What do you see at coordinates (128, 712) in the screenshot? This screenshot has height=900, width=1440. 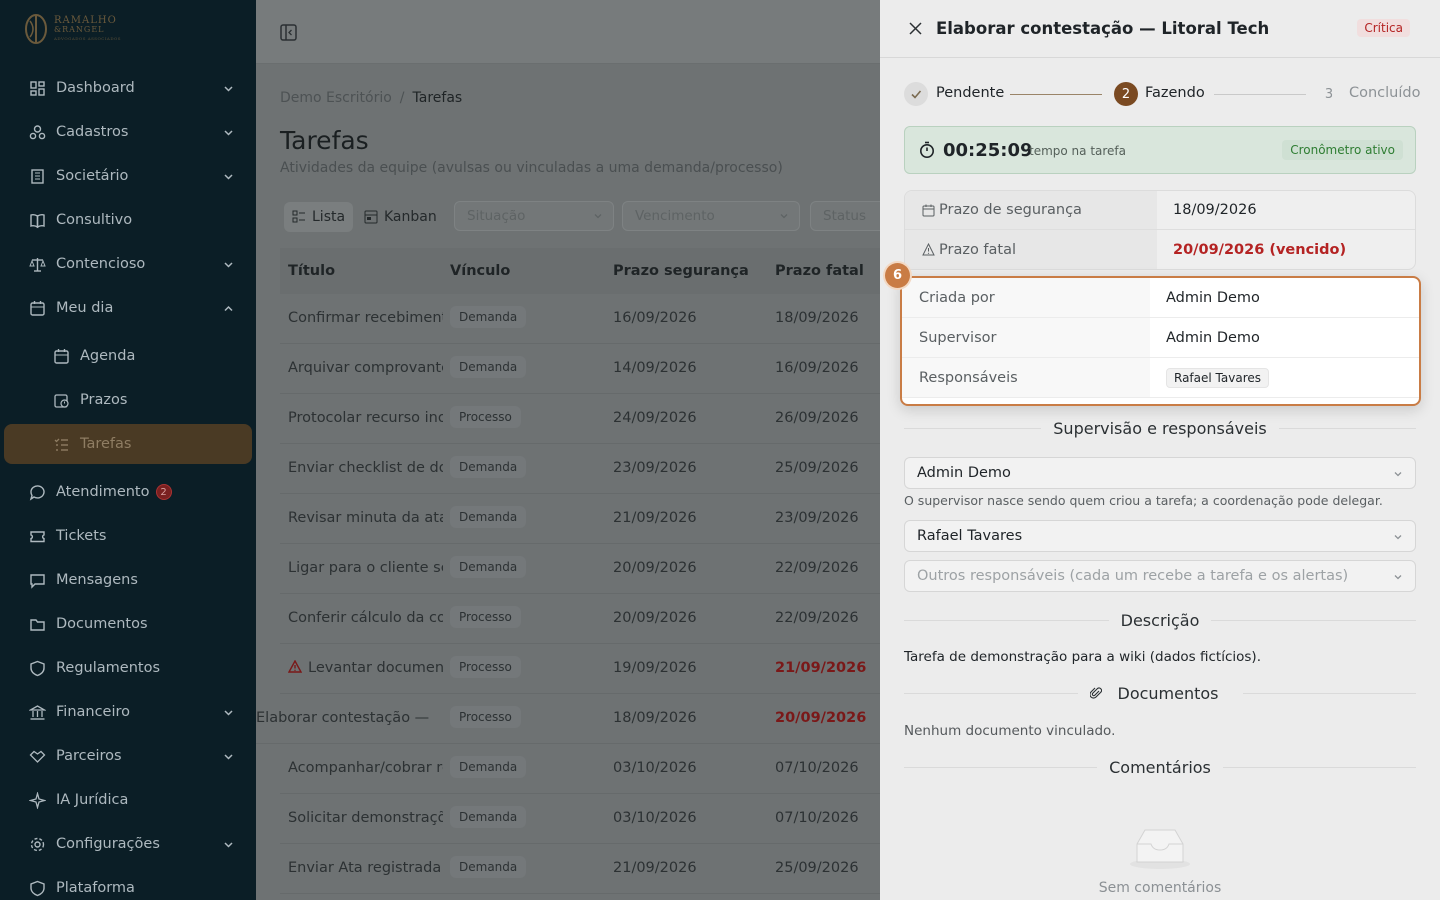 I see `sidebar-item-financeiro: Financeiro` at bounding box center [128, 712].